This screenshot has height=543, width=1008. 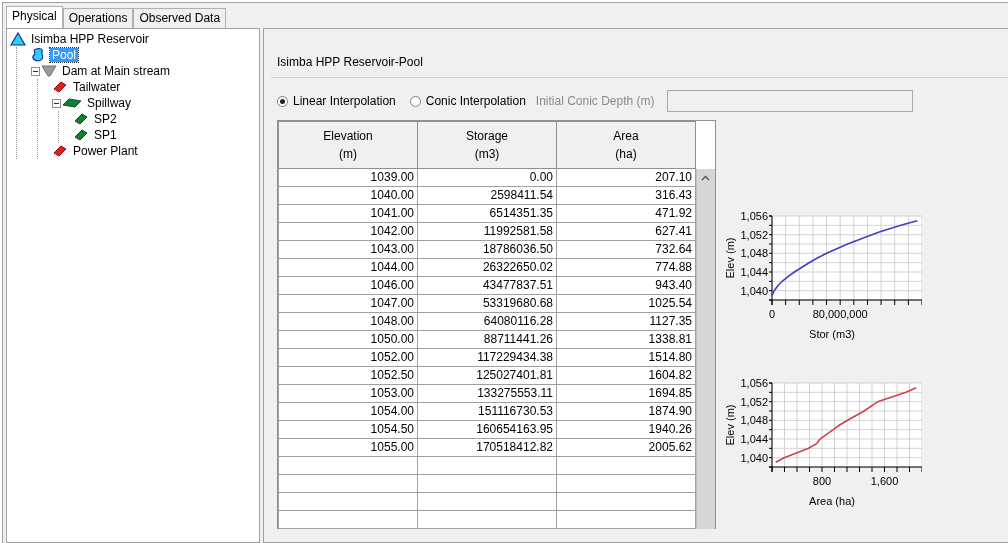 I want to click on table-cell: 732.64, so click(x=626, y=249).